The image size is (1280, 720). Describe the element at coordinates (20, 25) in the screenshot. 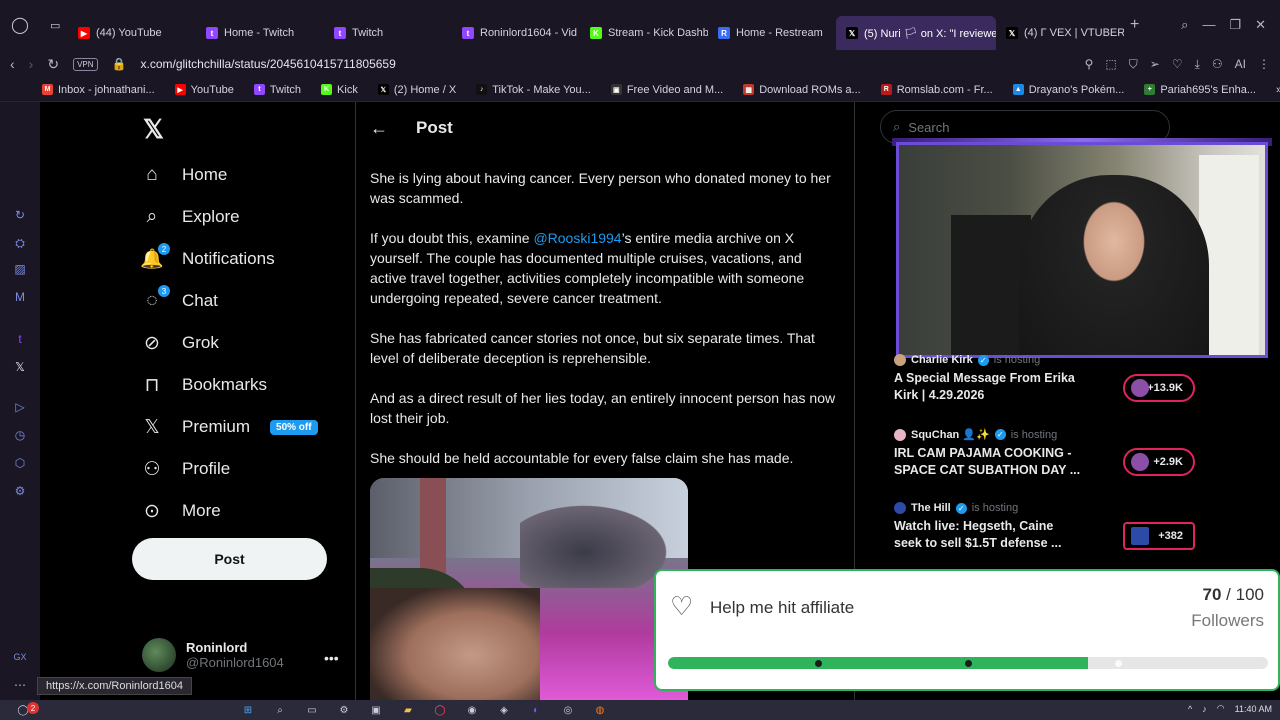

I see `opera-gx-logo-icon: ◯` at that location.